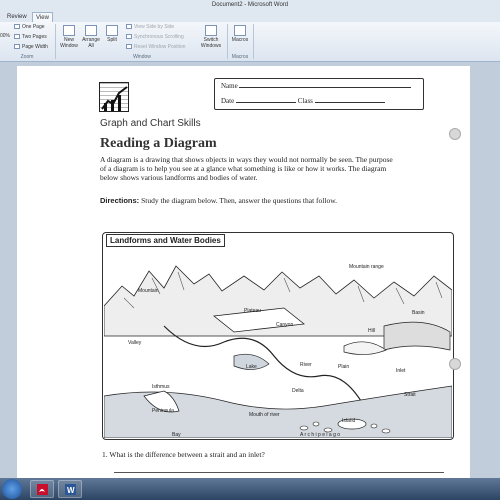 This screenshot has height=500, width=500. Describe the element at coordinates (5, 36) in the screenshot. I see `zoom-percent-button: 00%` at that location.